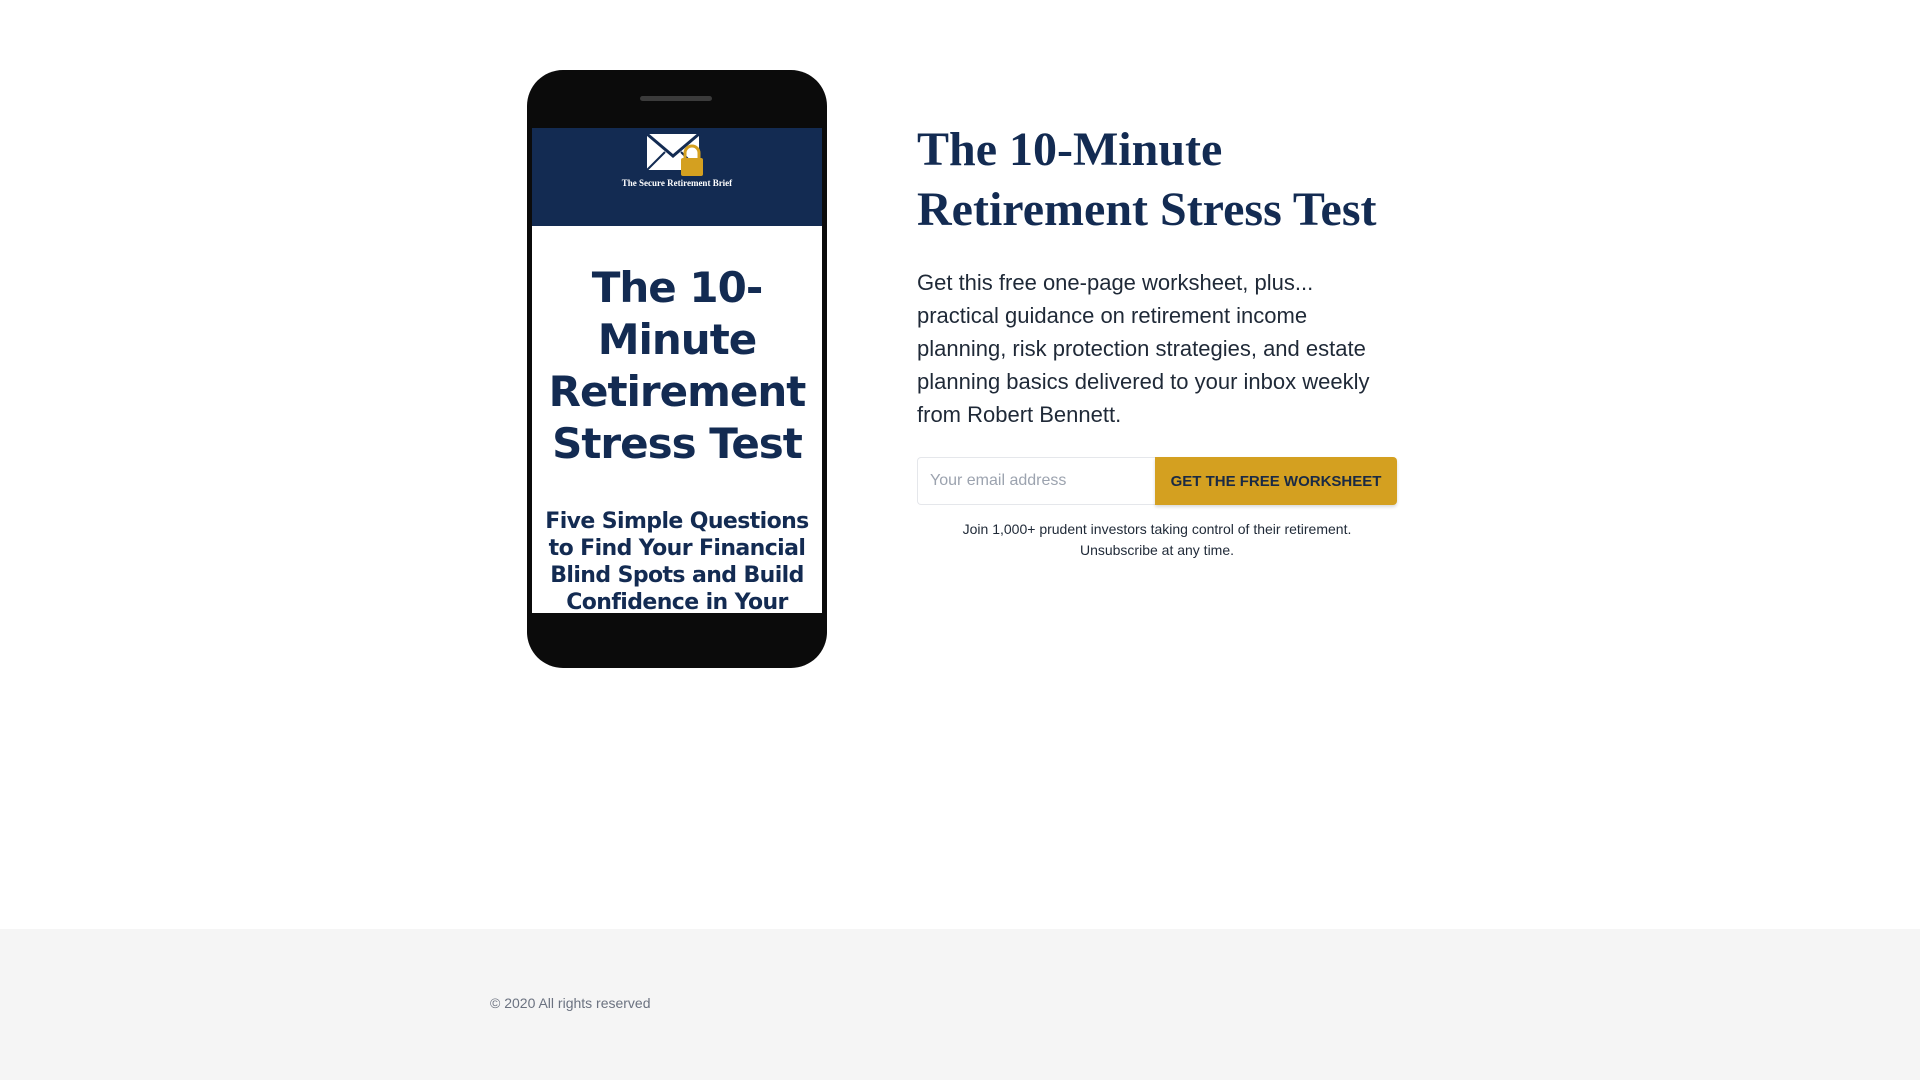 Image resolution: width=1920 pixels, height=1080 pixels. What do you see at coordinates (1276, 481) in the screenshot?
I see `get-worksheet-button: GET THE FREE WORKSHEET` at bounding box center [1276, 481].